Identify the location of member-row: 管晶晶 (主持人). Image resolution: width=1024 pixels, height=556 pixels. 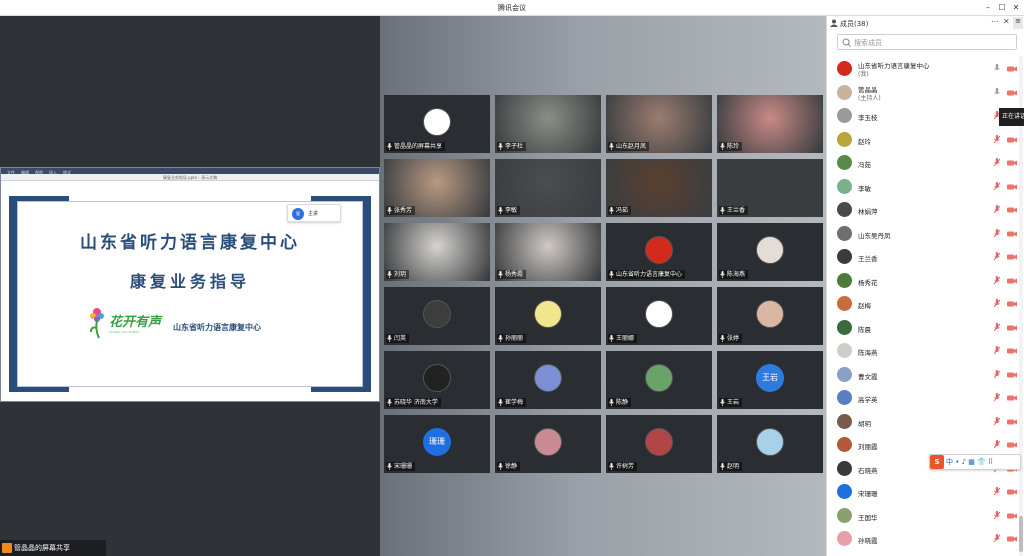
(924, 93).